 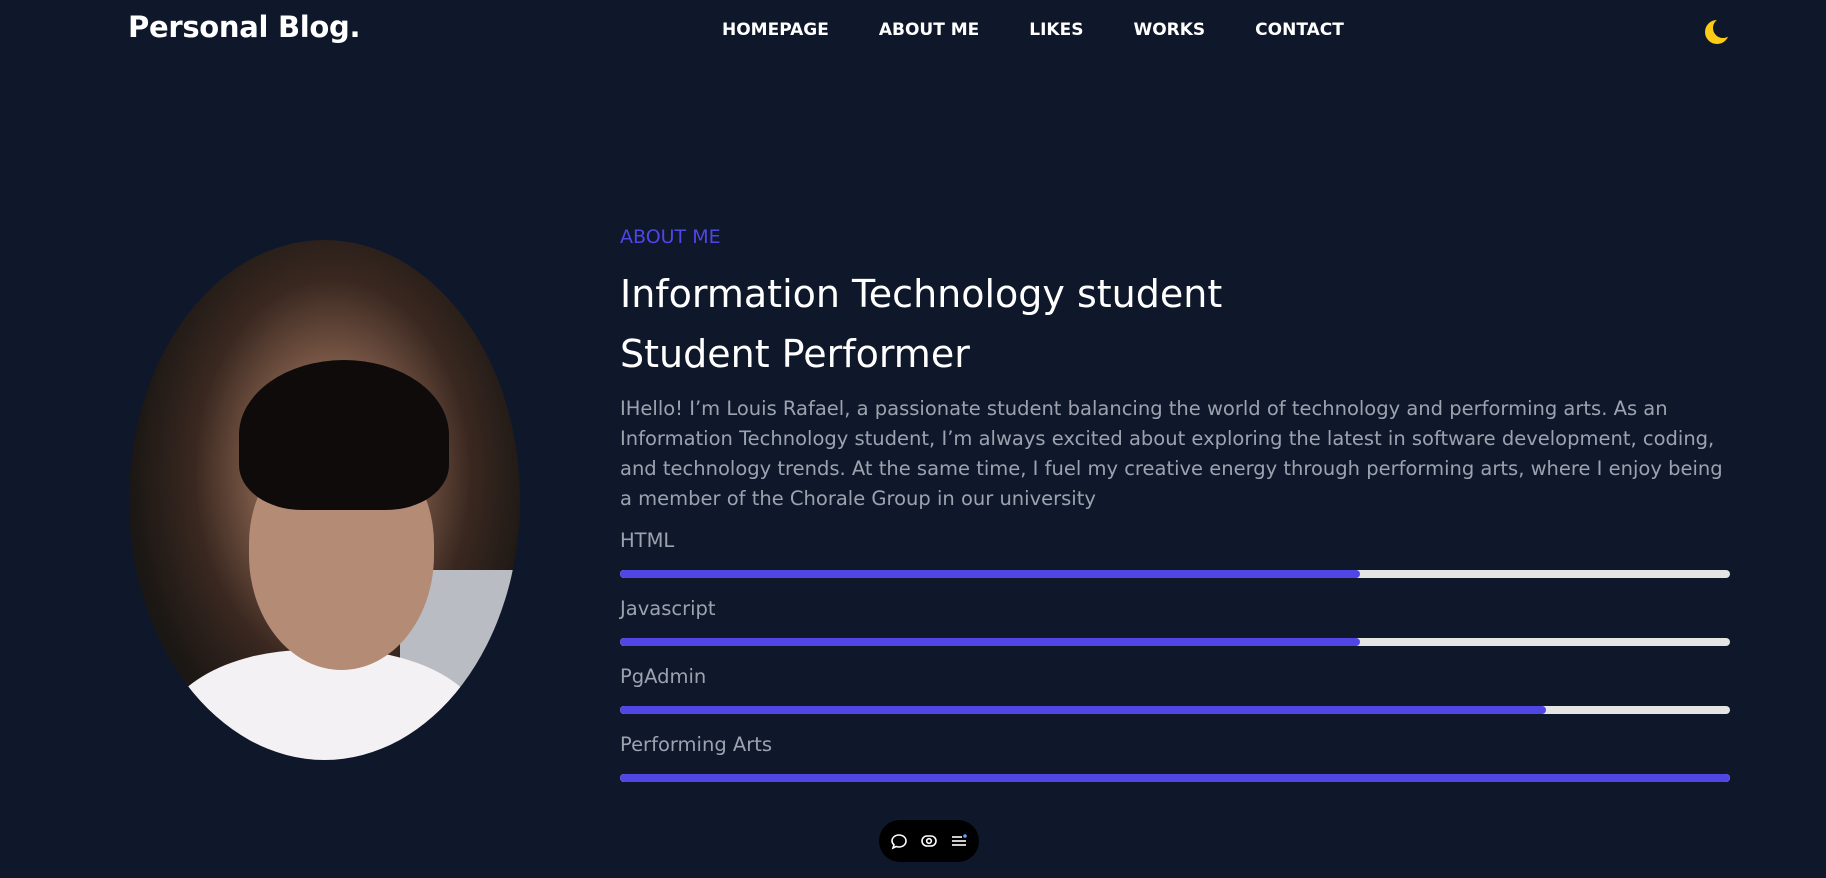 I want to click on skill-html: HTML, so click(x=1175, y=563).